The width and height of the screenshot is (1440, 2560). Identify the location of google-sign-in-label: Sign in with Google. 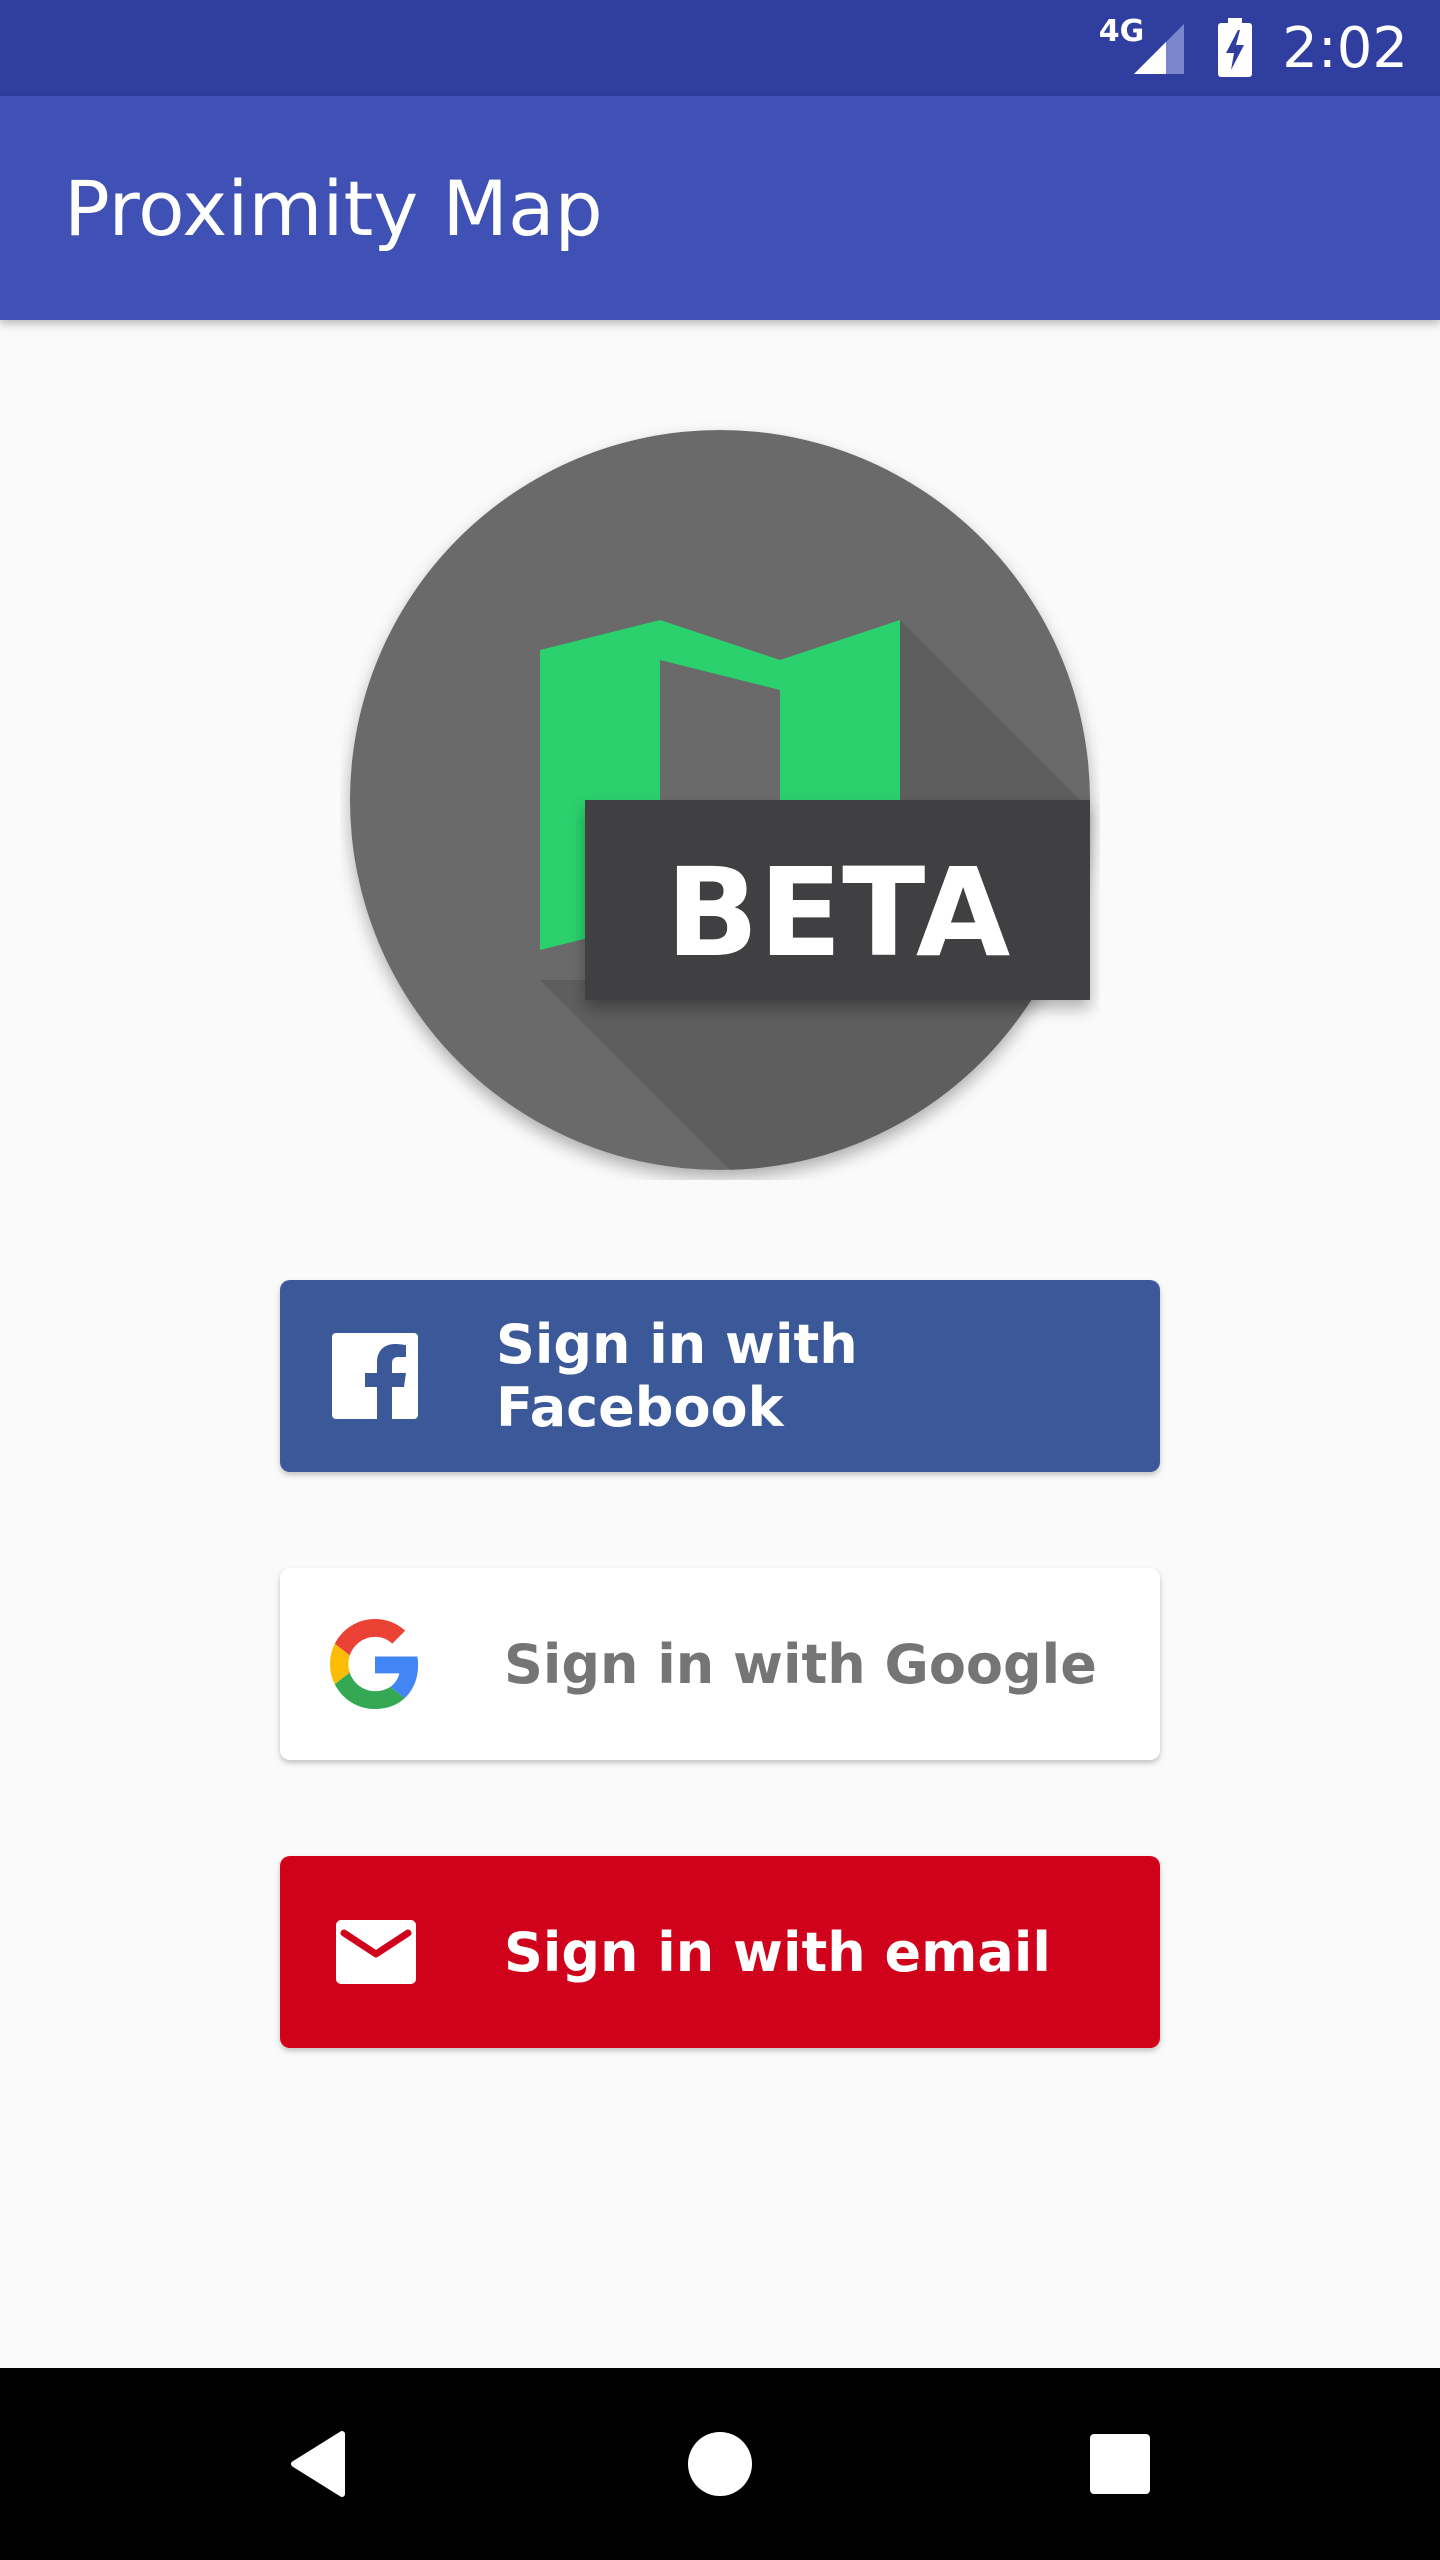
(800, 1664).